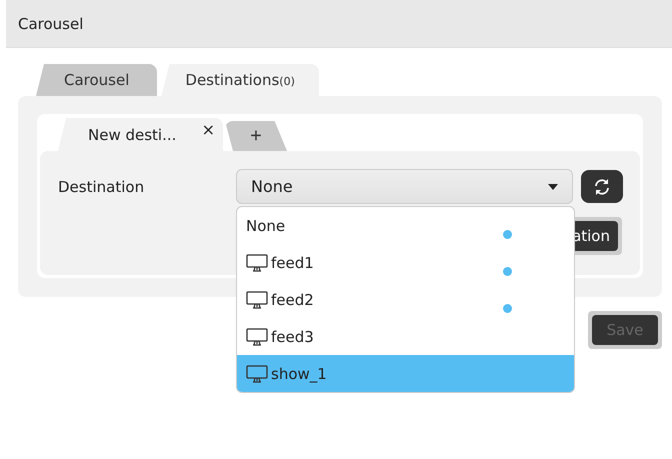 The image size is (672, 459). Describe the element at coordinates (208, 129) in the screenshot. I see `close-icon: ×` at that location.